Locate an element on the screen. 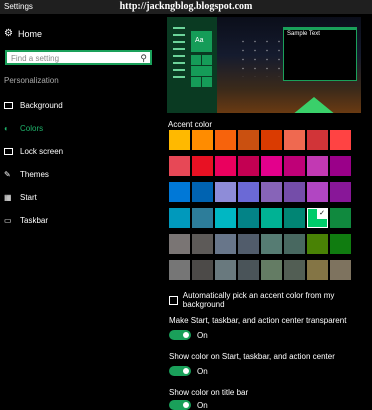  show-color-start-toggle-row: On is located at coordinates (188, 371).